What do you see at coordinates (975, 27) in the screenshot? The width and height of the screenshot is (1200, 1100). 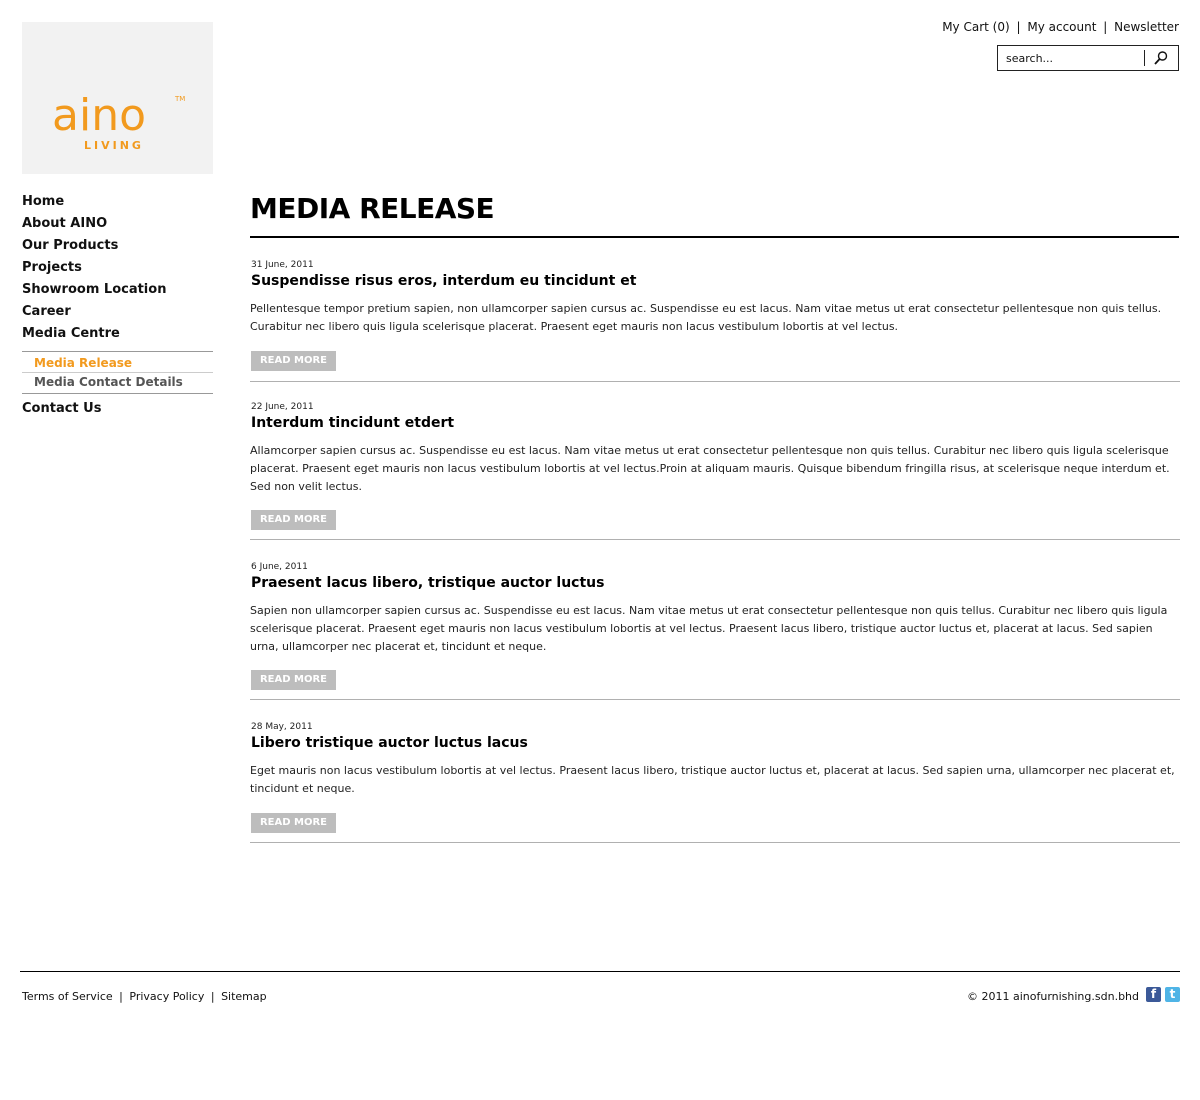 I see `my-cart-link: My Cart (0)` at bounding box center [975, 27].